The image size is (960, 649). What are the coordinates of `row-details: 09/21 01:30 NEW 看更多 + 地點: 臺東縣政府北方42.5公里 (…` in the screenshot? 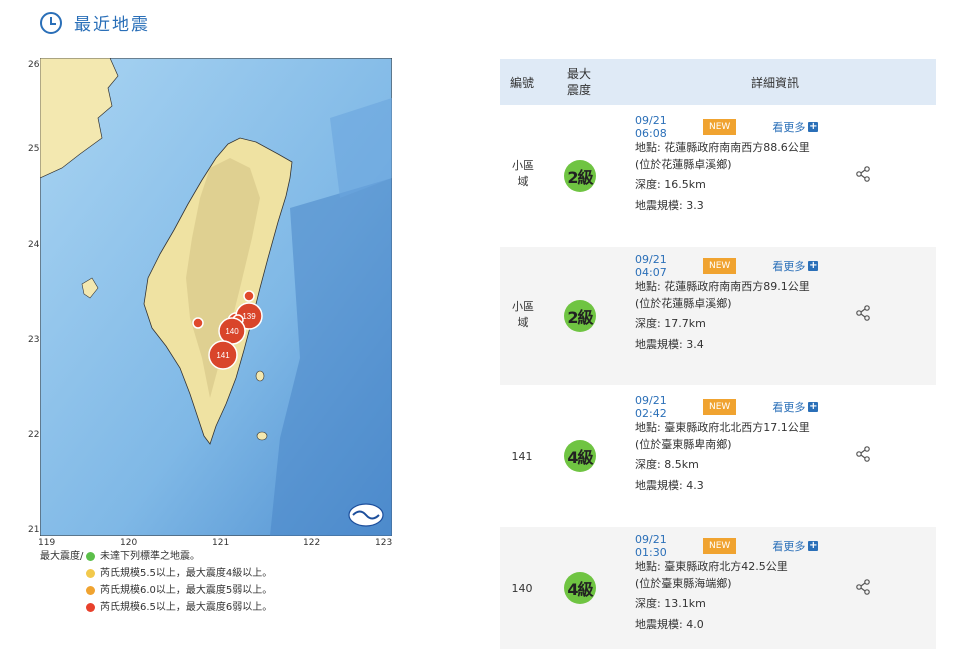 It's located at (735, 583).